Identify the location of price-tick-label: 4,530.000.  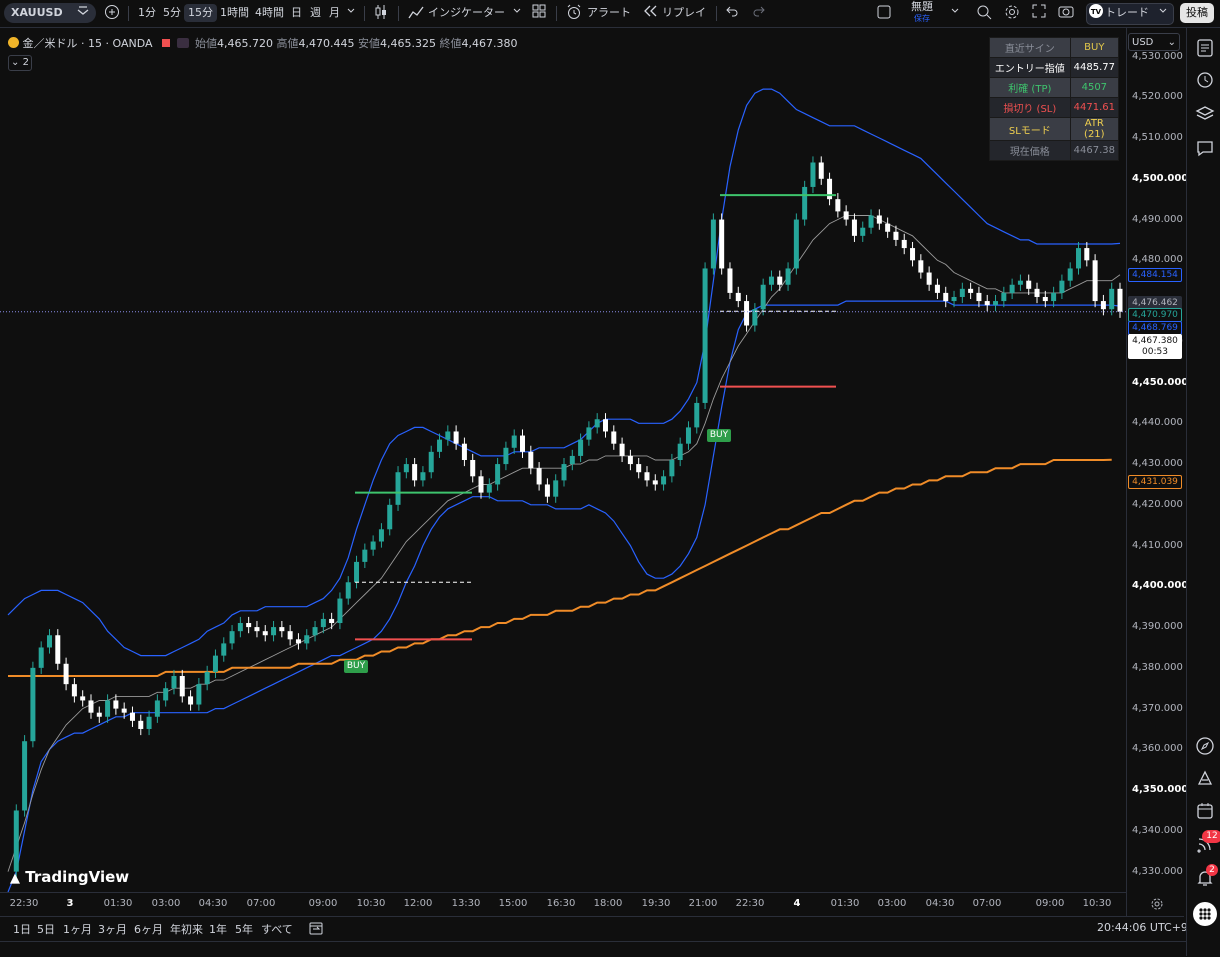
(1157, 56).